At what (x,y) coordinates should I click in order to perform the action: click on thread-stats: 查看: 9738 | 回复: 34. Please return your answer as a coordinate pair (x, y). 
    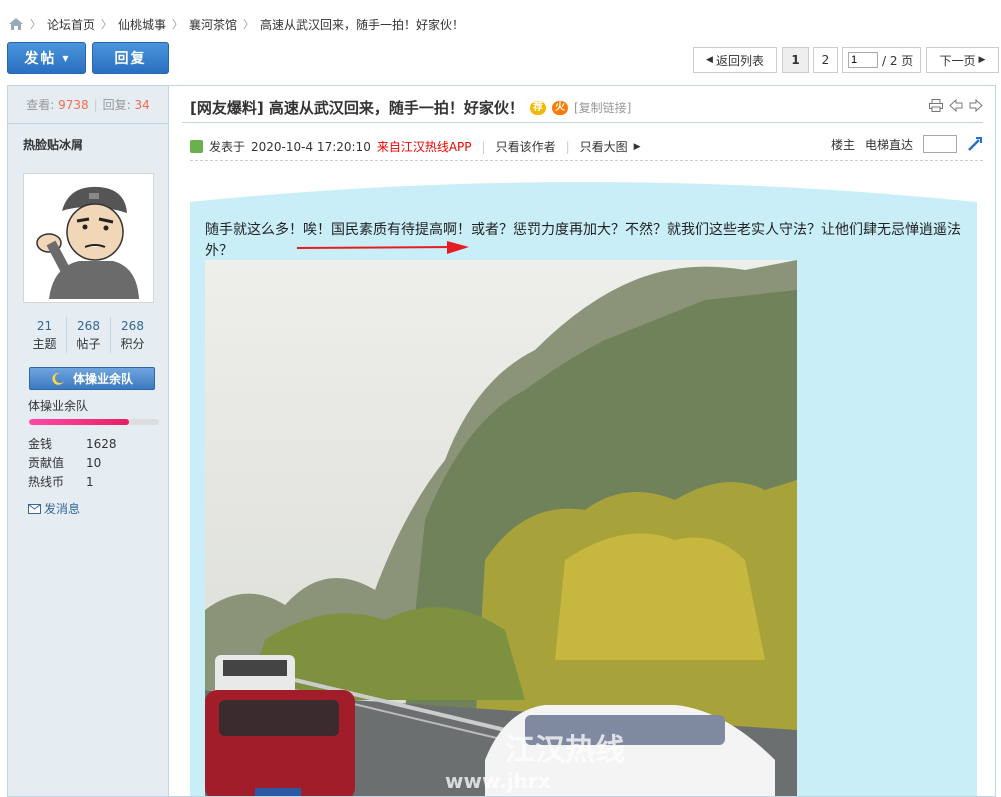
    Looking at the image, I should click on (88, 105).